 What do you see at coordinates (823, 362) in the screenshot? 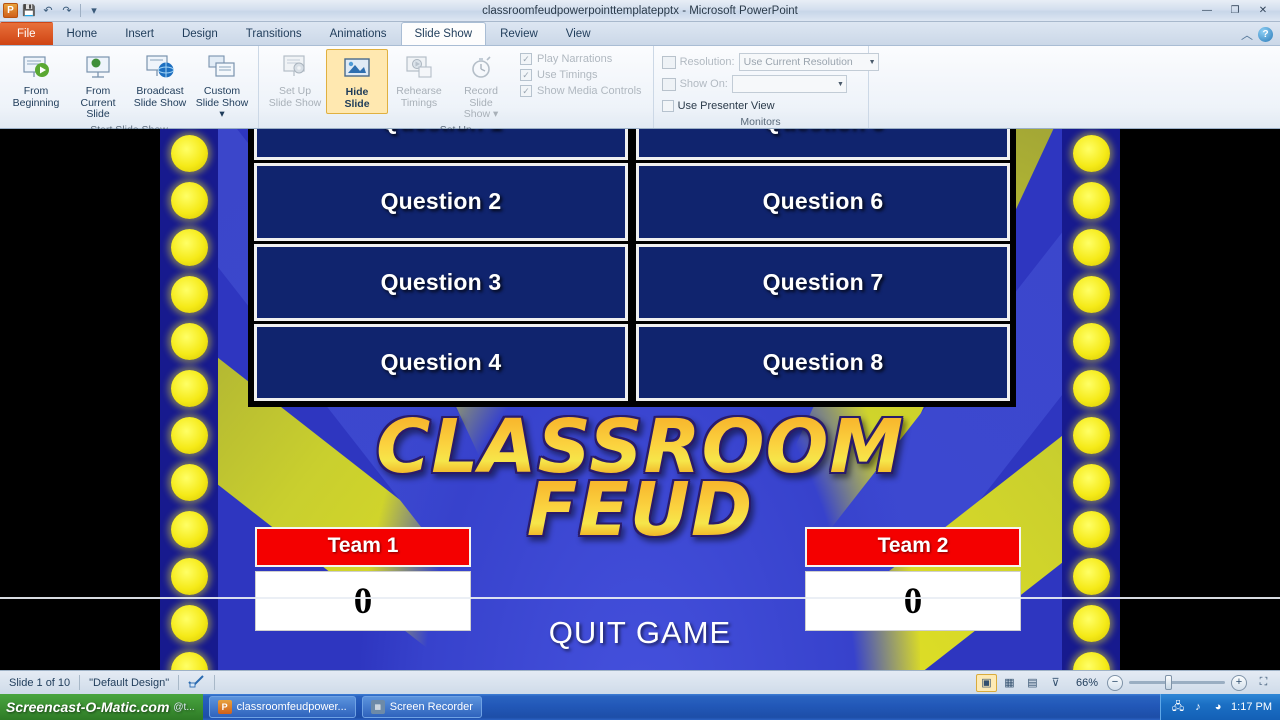
I see `question-button-8: Question 8` at bounding box center [823, 362].